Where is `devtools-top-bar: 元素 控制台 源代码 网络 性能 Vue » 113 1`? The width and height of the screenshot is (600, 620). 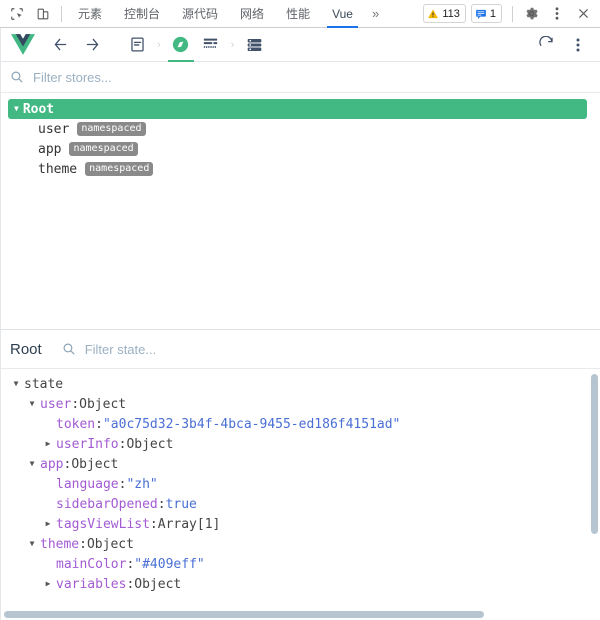 devtools-top-bar: 元素 控制台 源代码 网络 性能 Vue » 113 1 is located at coordinates (300, 14).